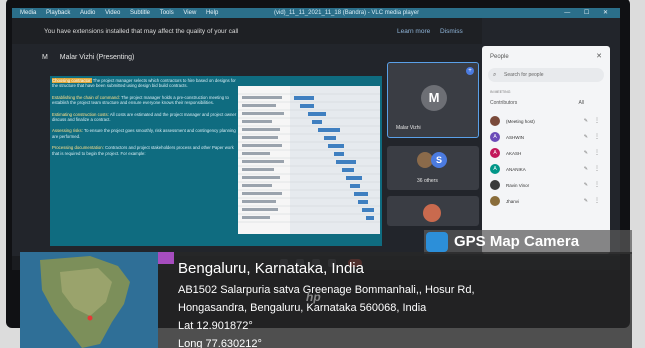  I want to click on gantt-chart-image, so click(309, 160).